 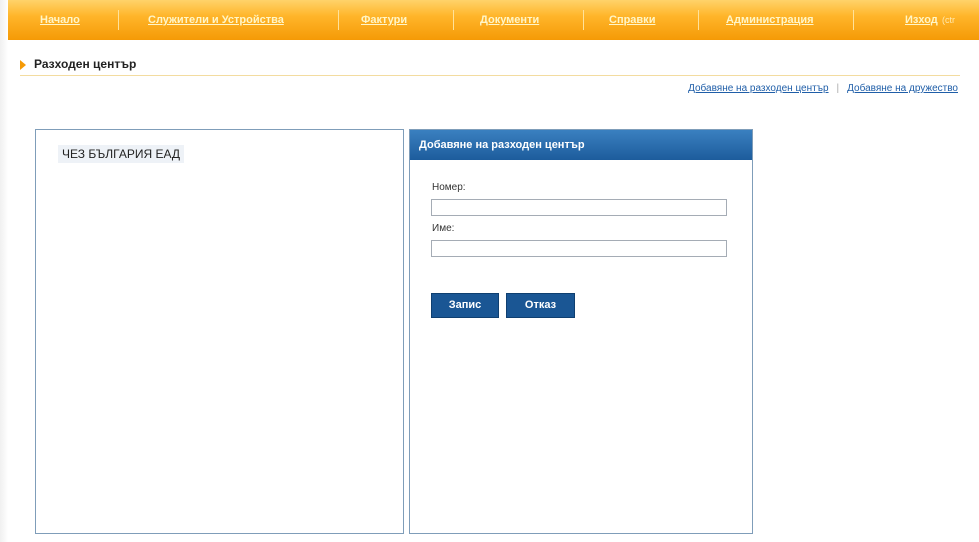 I want to click on add-cost-center-link: Добавяне на разходен център, so click(x=758, y=88).